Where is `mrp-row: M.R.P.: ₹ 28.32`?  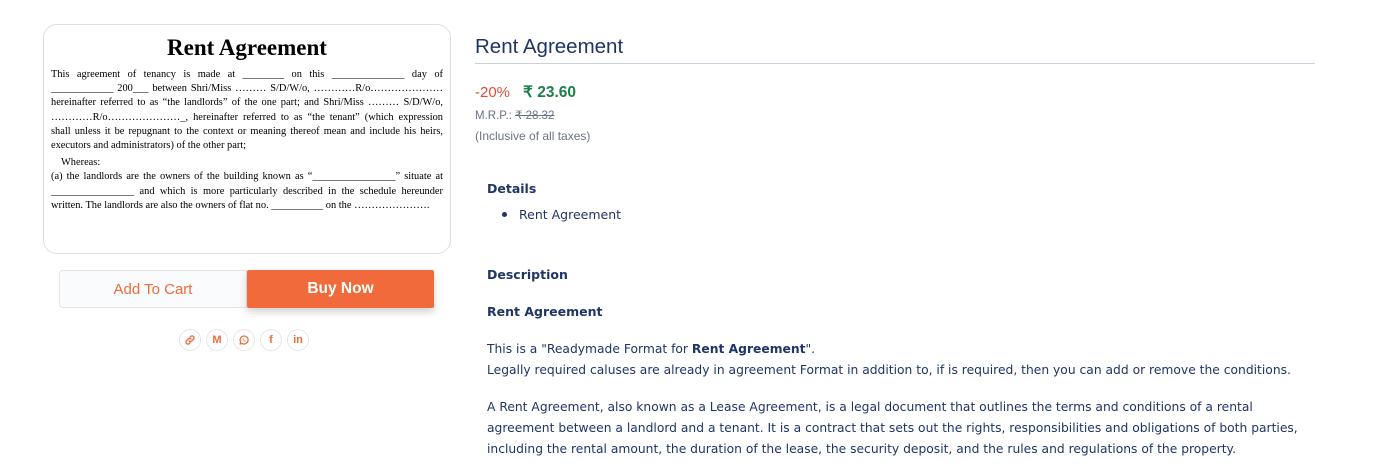 mrp-row: M.R.P.: ₹ 28.32 is located at coordinates (514, 115).